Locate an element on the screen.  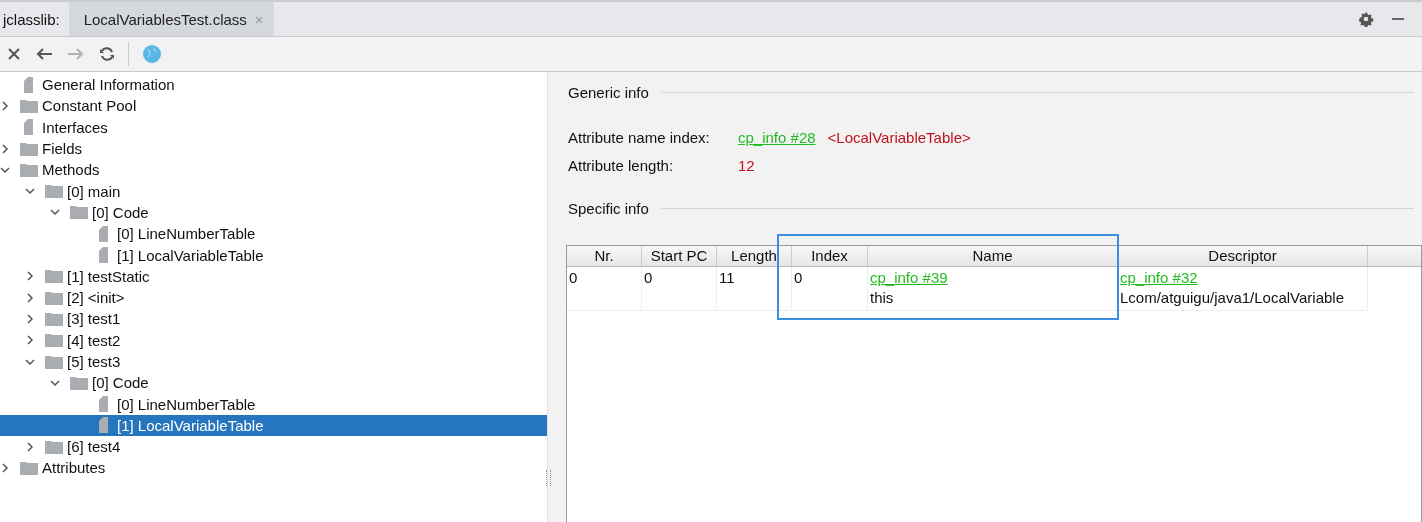
field-value: 12 is located at coordinates (746, 165).